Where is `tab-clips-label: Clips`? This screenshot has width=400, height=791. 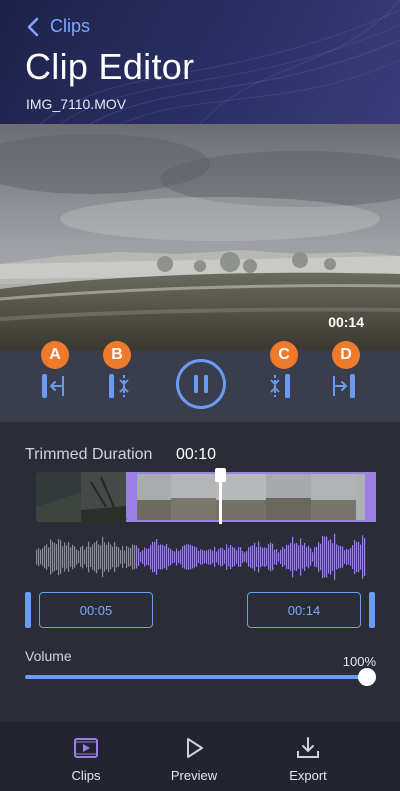
tab-clips-label: Clips is located at coordinates (86, 775).